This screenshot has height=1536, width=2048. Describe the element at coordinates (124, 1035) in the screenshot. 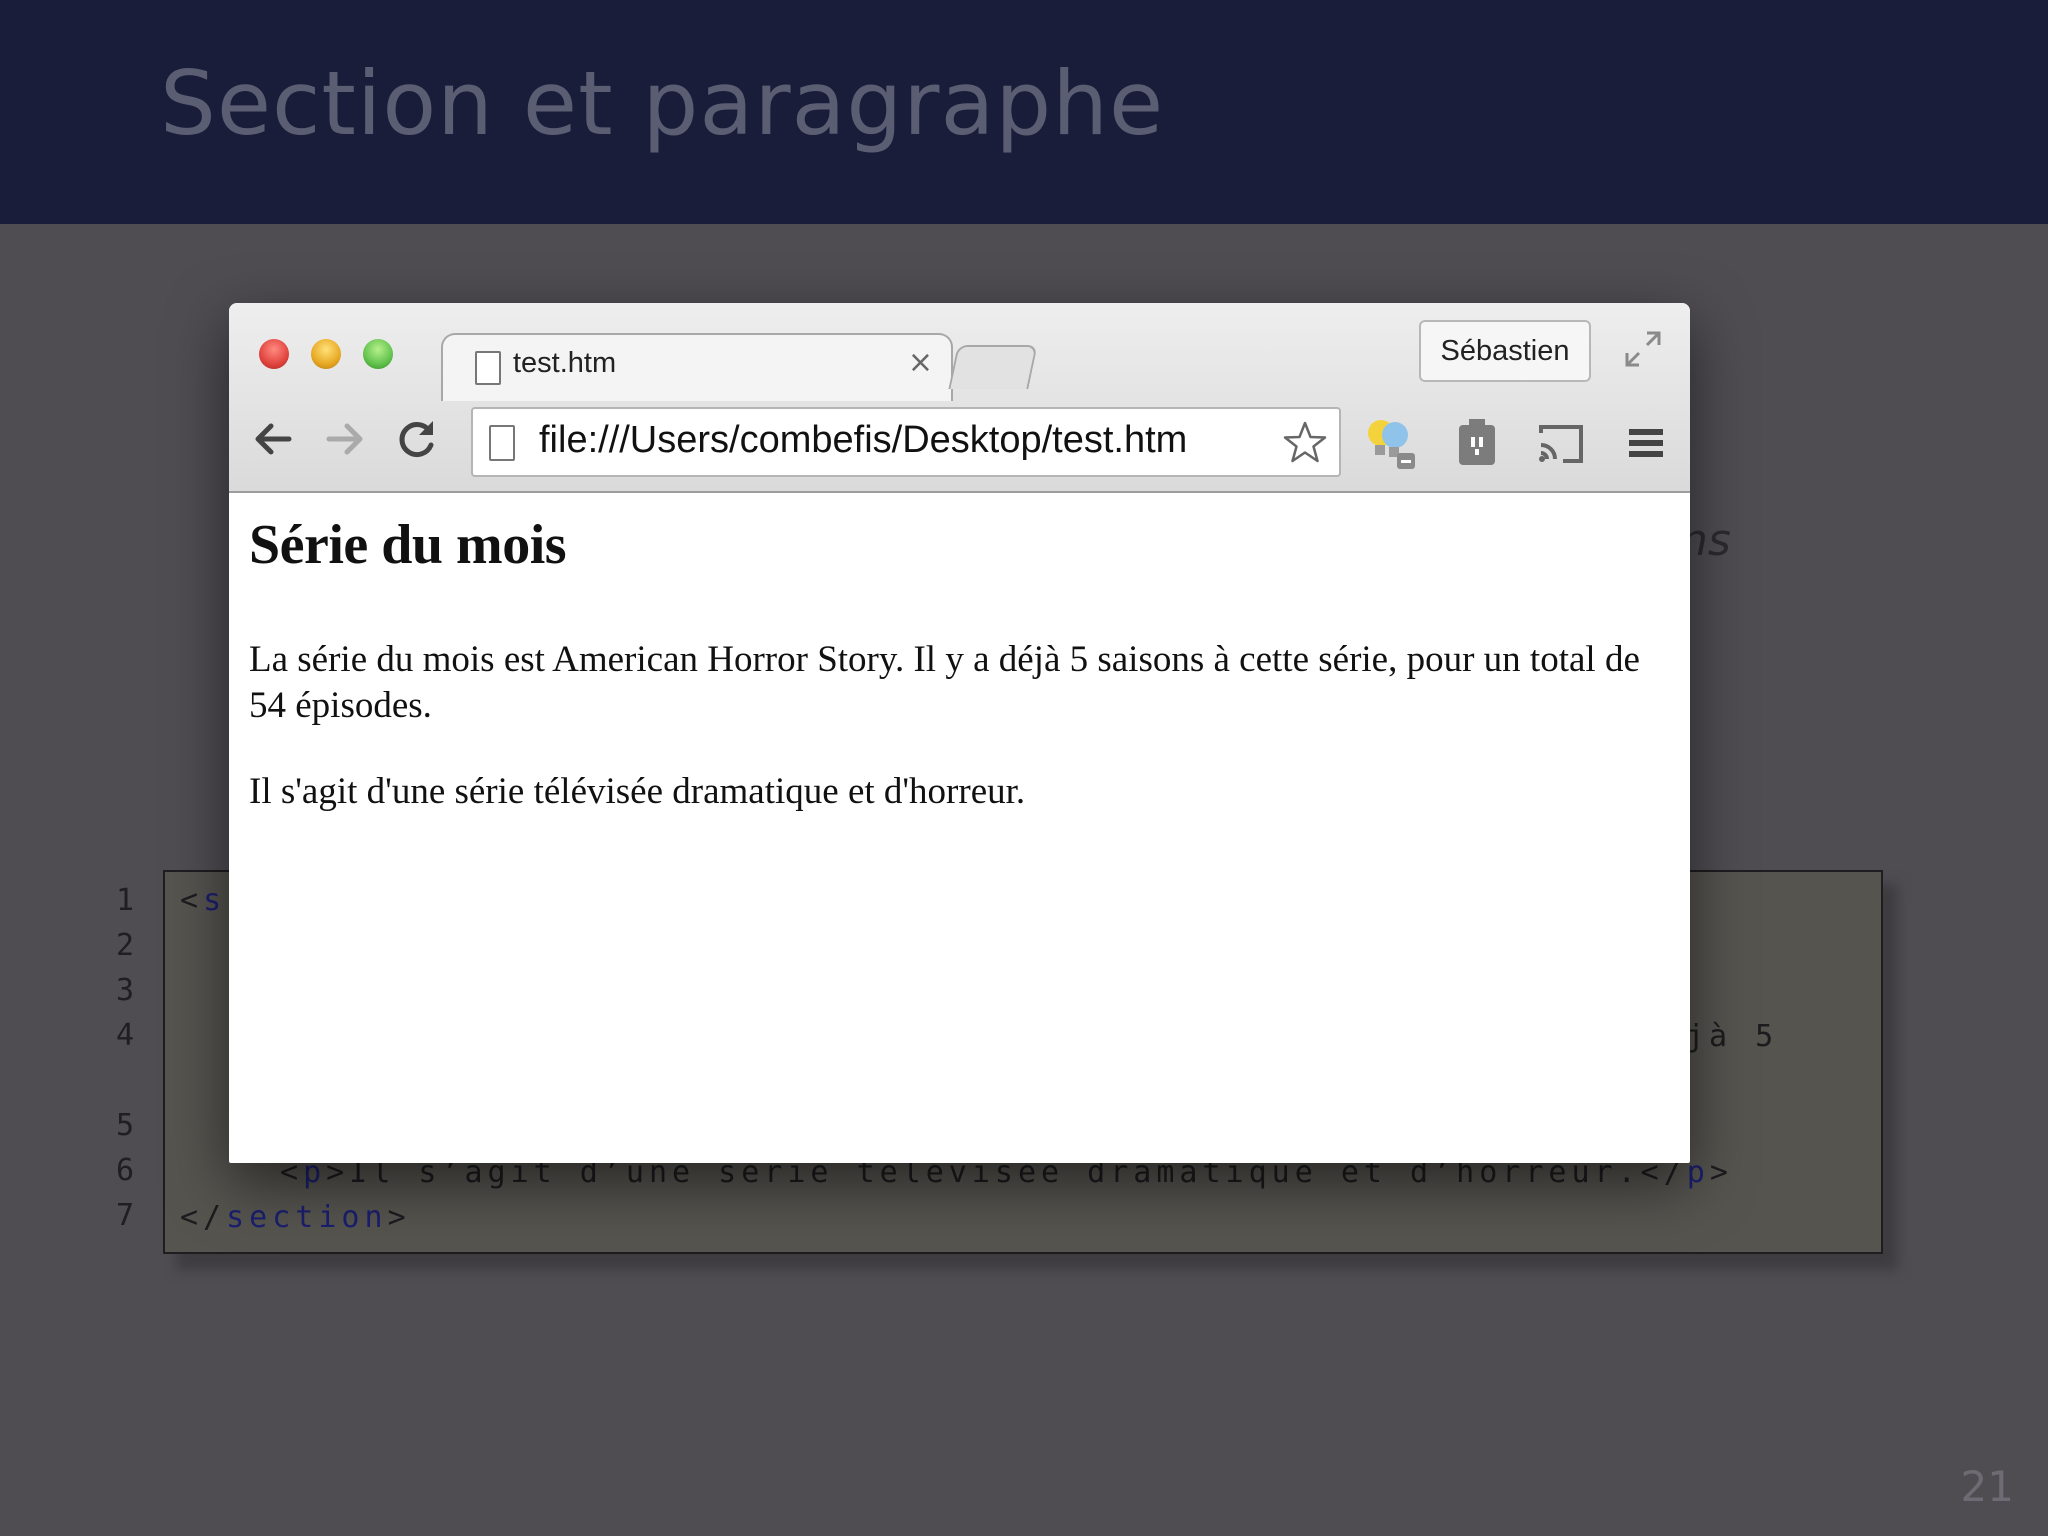

I see `line-number: 4` at that location.